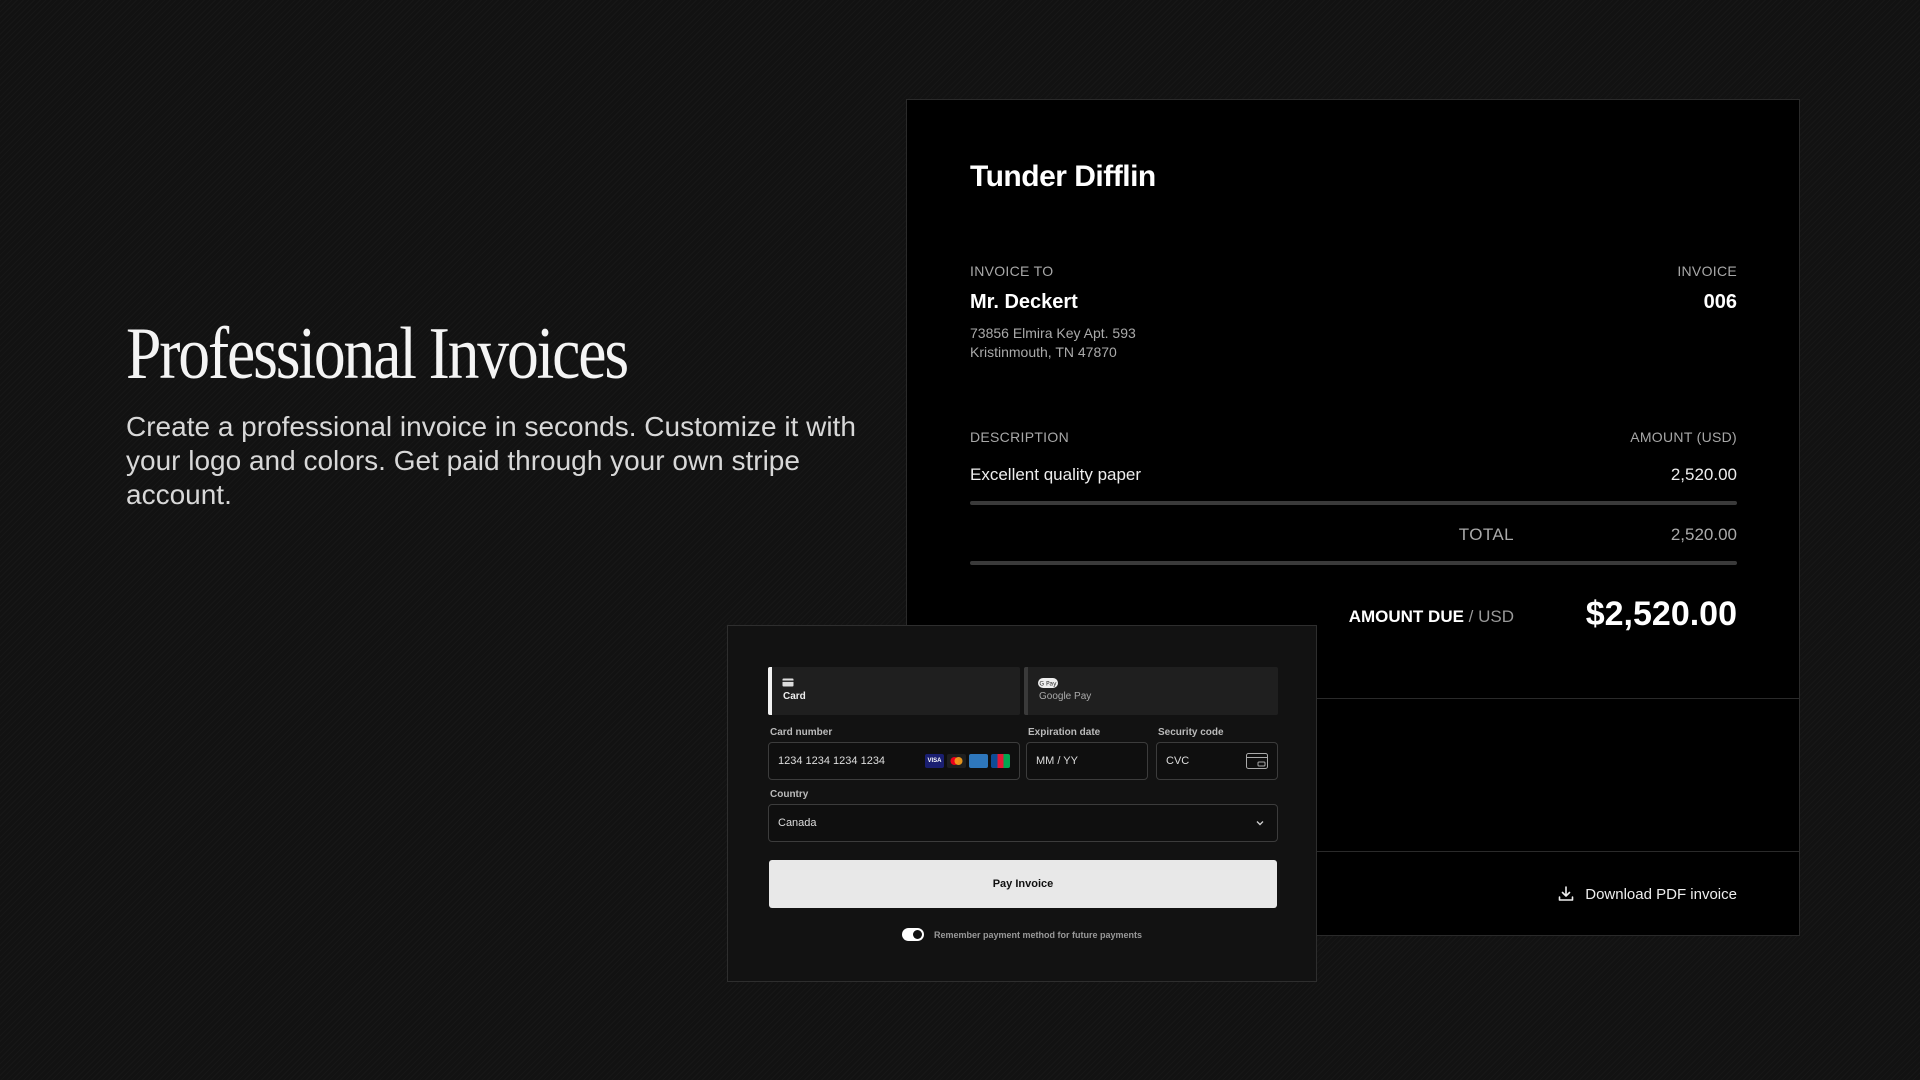 This screenshot has height=1080, width=1920. Describe the element at coordinates (1065, 696) in the screenshot. I see `tab-google-pay-label: Google Pay` at that location.